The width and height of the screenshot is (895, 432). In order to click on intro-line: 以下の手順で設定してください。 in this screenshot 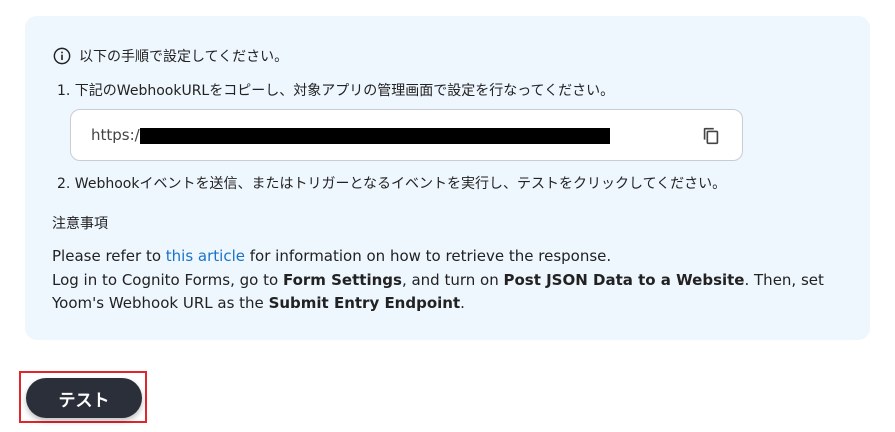, I will do `click(170, 56)`.